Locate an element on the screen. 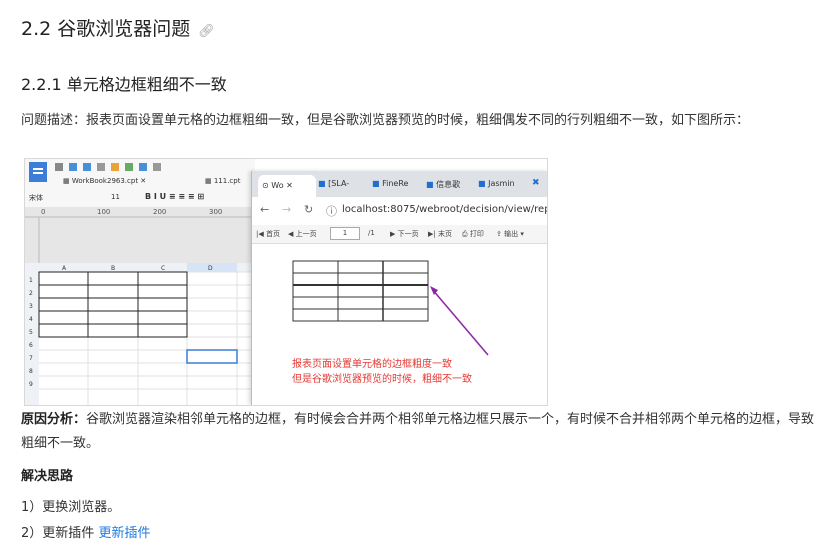  solution-item-1: 1）更换浏览器。 is located at coordinates (71, 507).